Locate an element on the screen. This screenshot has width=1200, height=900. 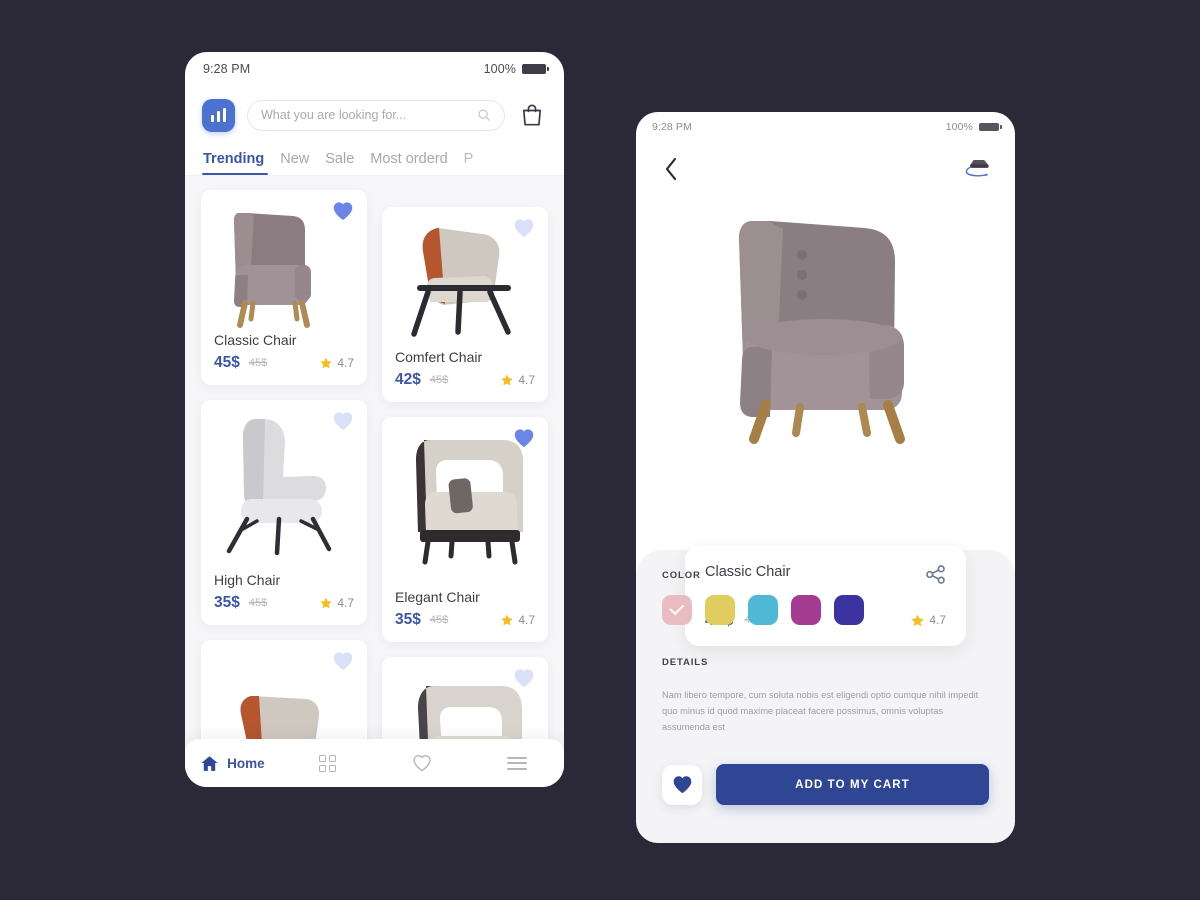
product-info: Elegant Chair 35$ 45$ 4.7 is located at coordinates (465, 614).